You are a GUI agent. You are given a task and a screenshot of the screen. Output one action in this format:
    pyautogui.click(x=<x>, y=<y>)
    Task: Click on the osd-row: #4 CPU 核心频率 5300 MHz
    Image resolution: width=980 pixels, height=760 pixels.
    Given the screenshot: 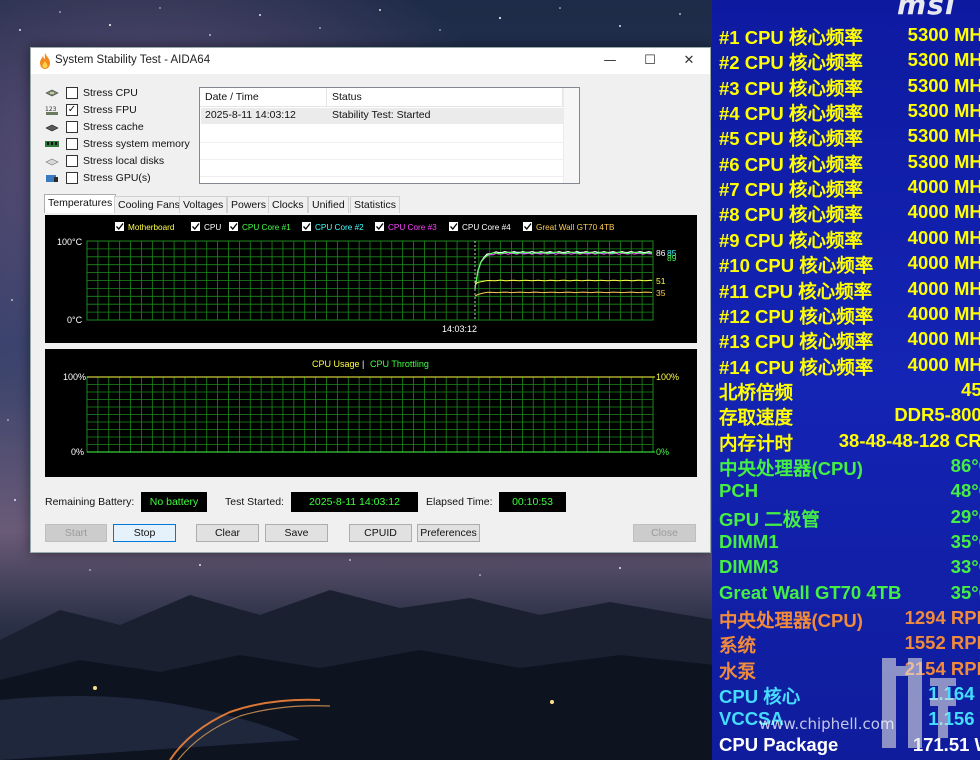 What is the action you would take?
    pyautogui.click(x=849, y=112)
    